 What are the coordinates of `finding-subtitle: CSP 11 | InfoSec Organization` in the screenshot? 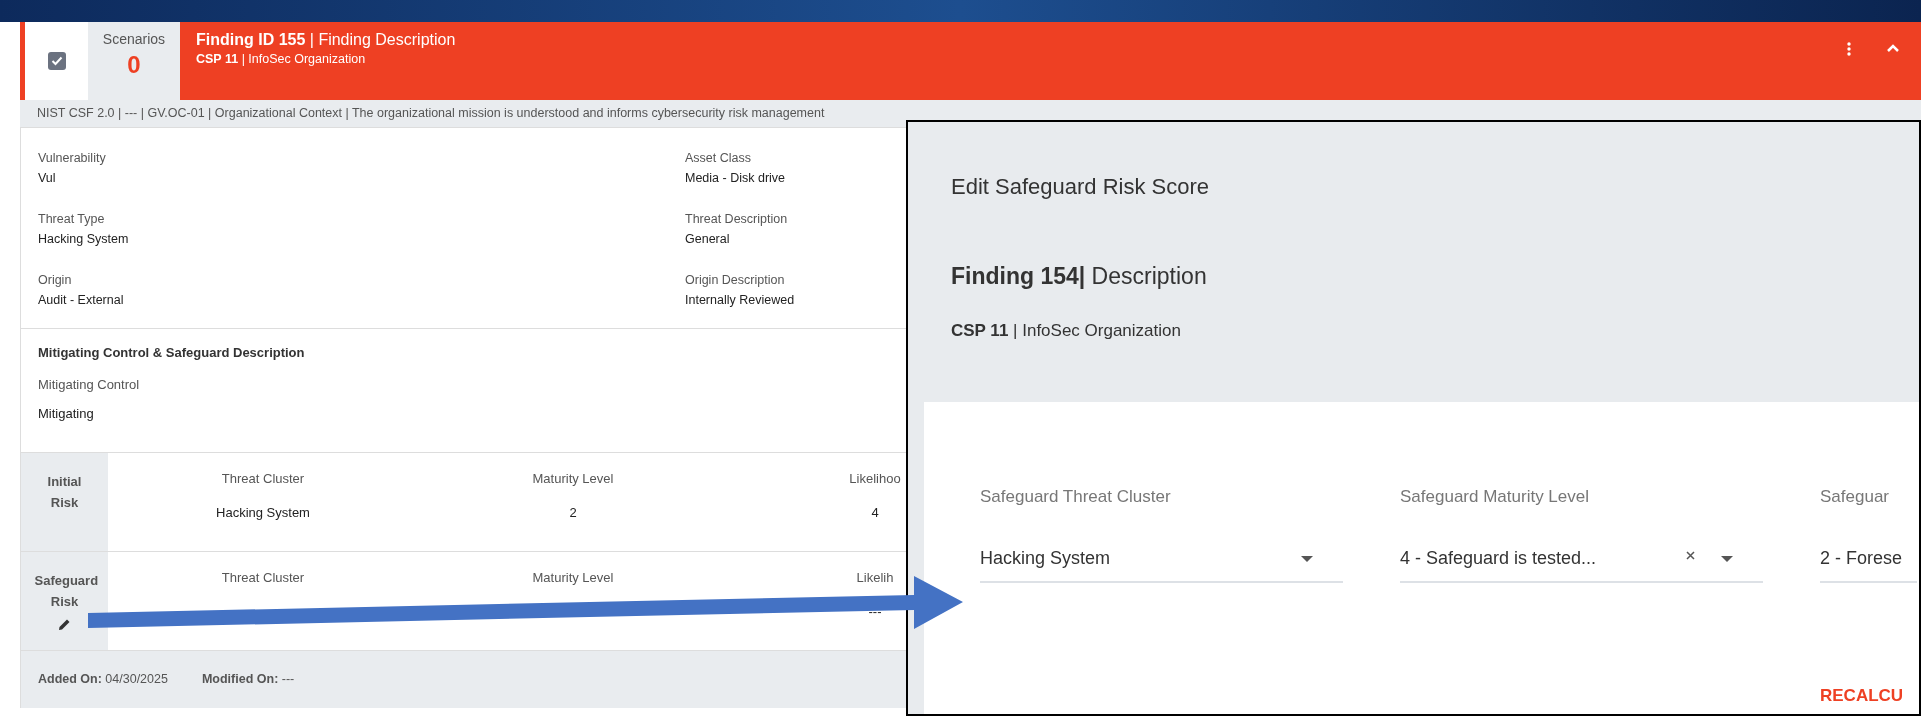 It's located at (281, 59).